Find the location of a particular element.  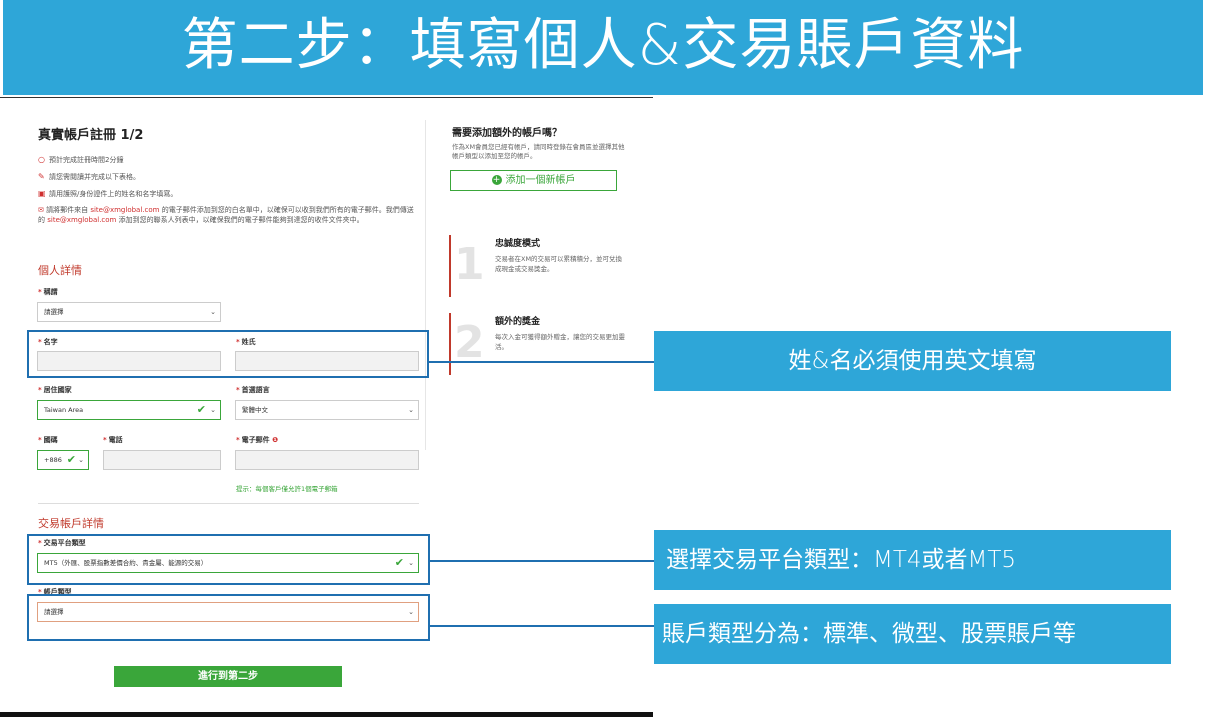

country-code-select: +886 ✔ ⌄ is located at coordinates (63, 460).